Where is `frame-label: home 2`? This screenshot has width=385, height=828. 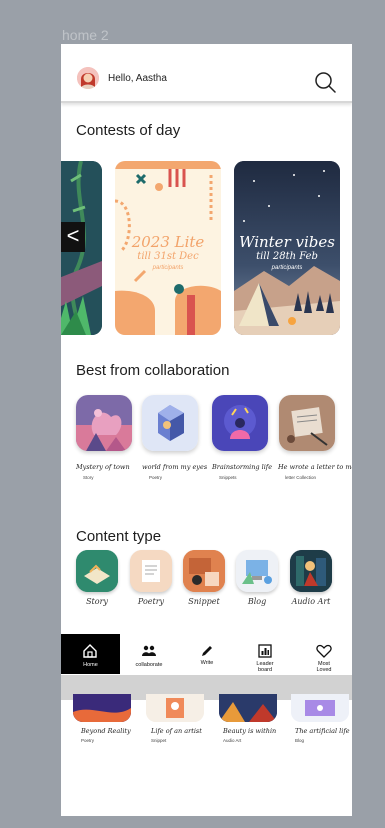
frame-label: home 2 is located at coordinates (85, 35).